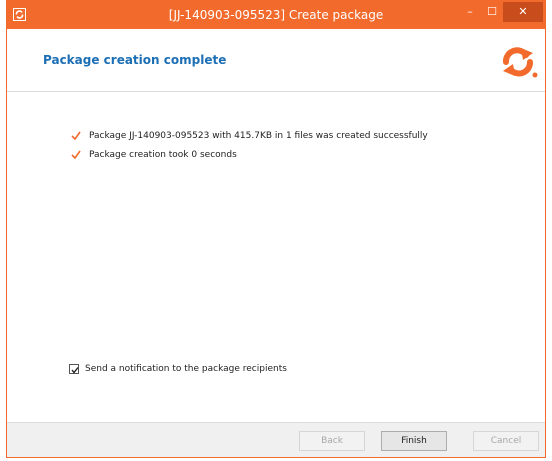  Describe the element at coordinates (519, 62) in the screenshot. I see `sync-arrows-logo-icon` at that location.